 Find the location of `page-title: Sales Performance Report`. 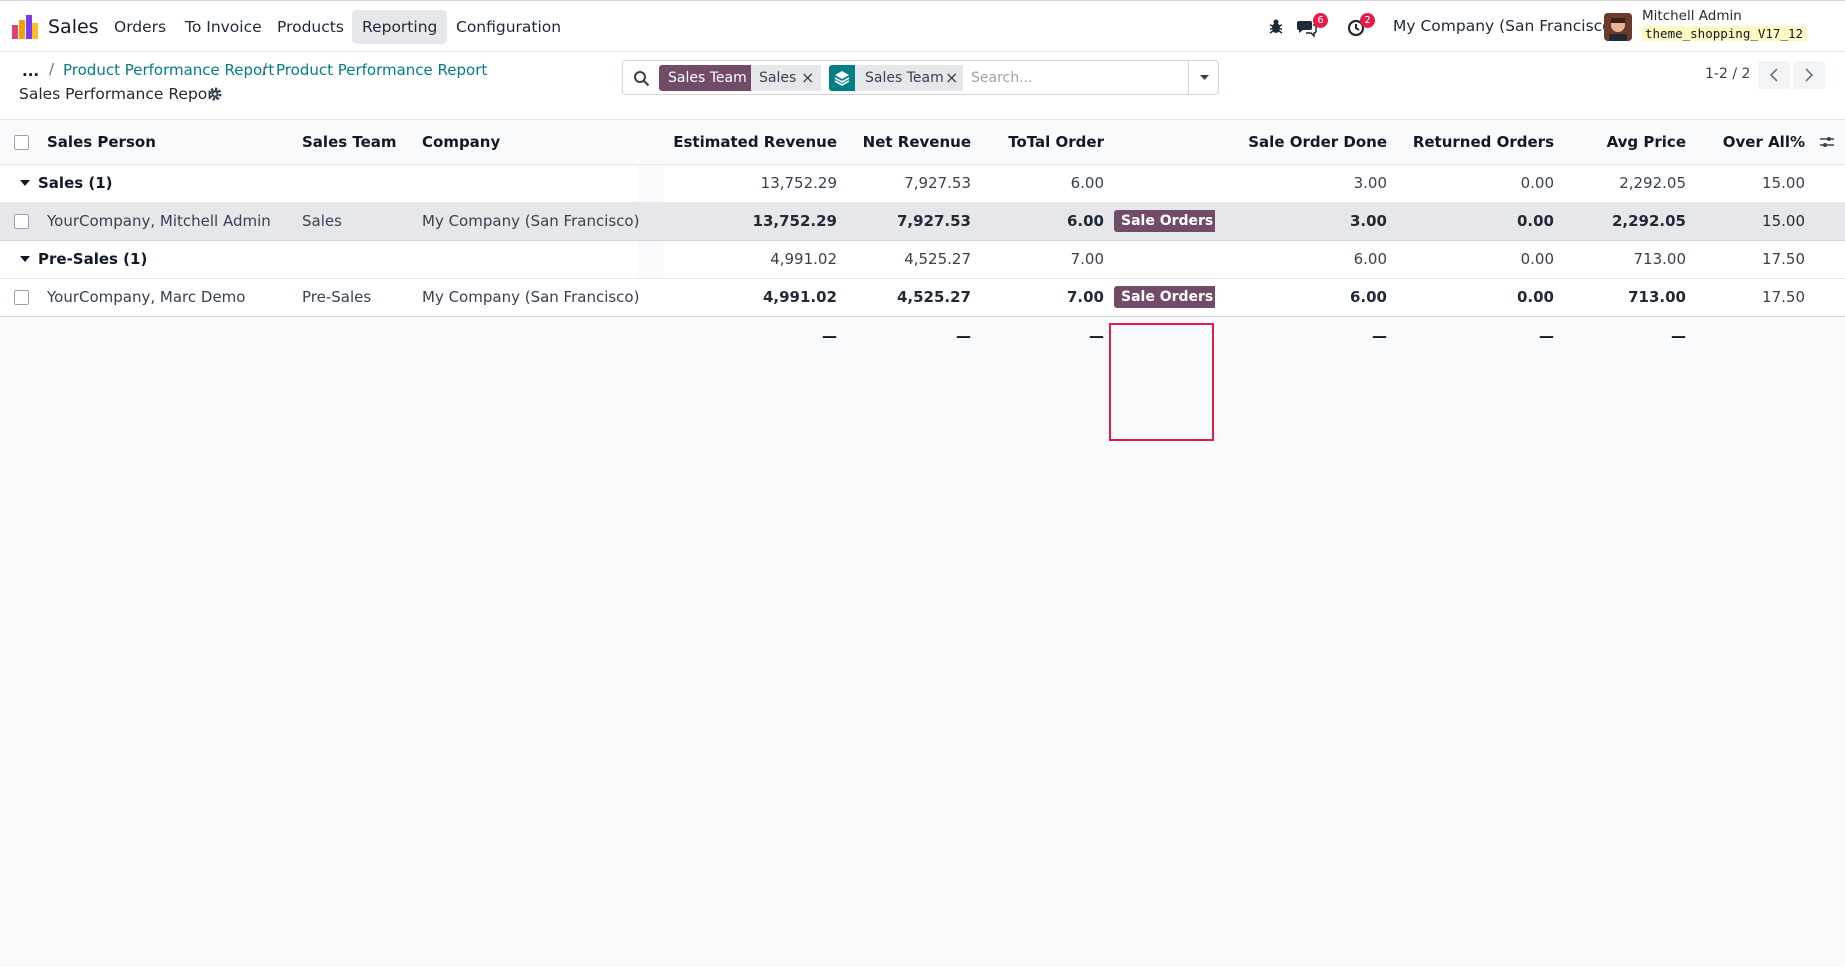

page-title: Sales Performance Report is located at coordinates (119, 94).